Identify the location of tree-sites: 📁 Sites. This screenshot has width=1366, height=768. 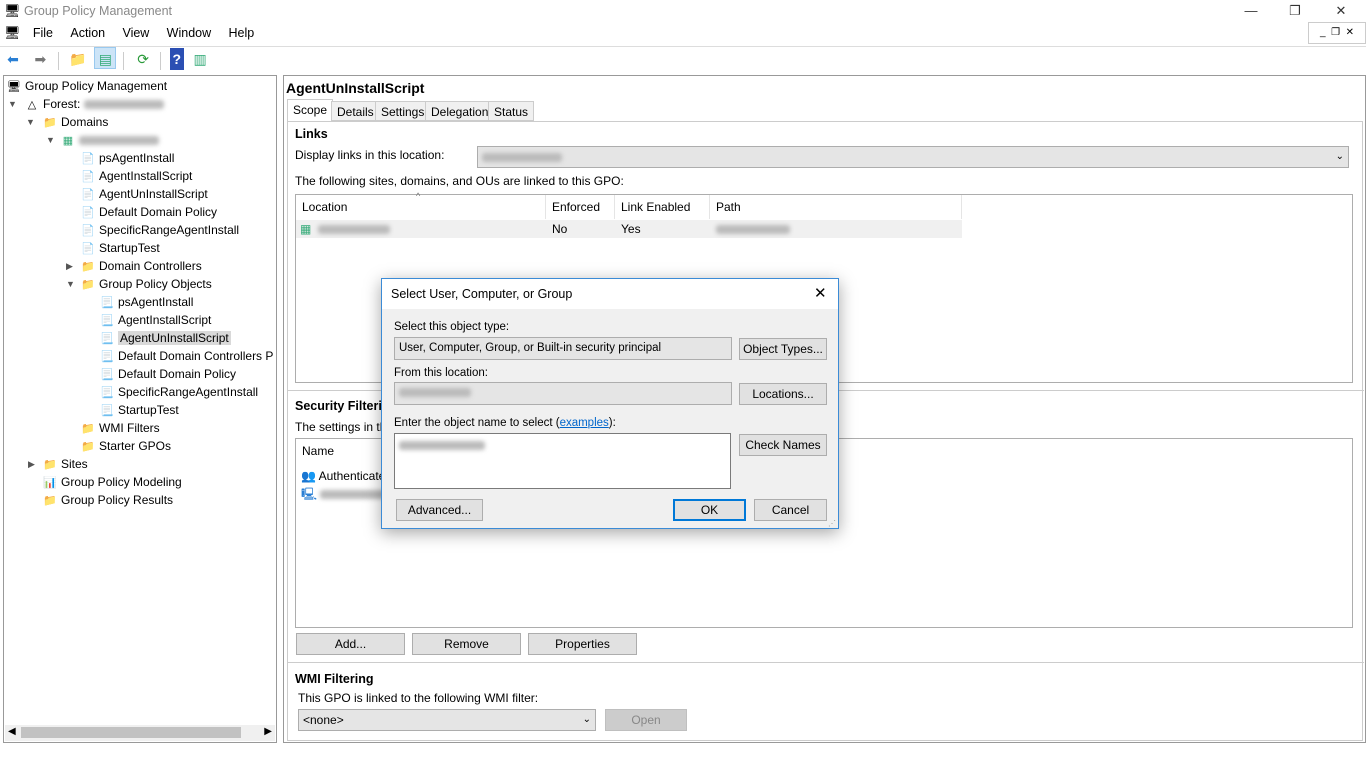
(65, 464).